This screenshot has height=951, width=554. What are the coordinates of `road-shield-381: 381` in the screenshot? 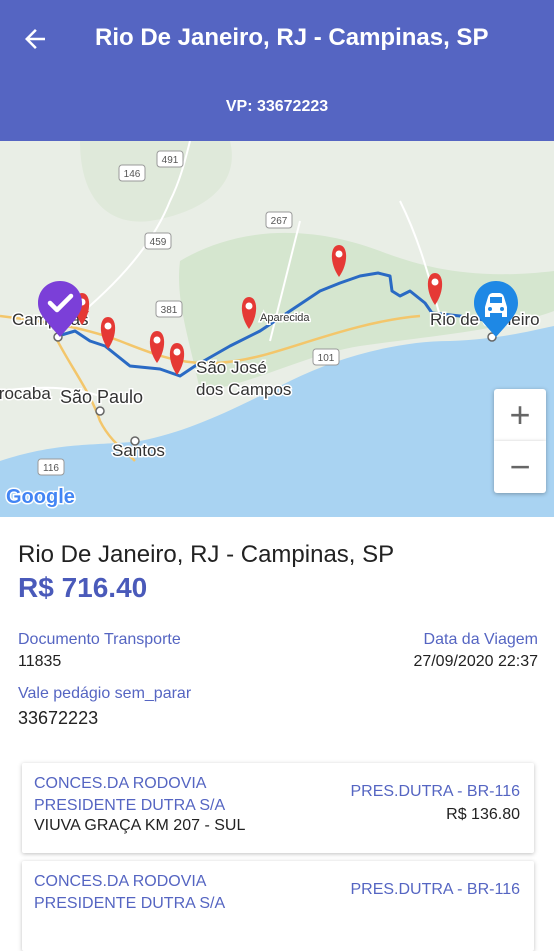 It's located at (169, 309).